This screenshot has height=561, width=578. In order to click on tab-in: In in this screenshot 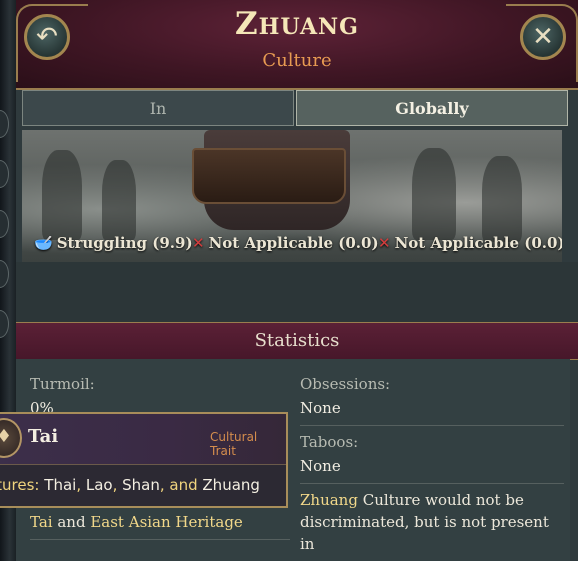, I will do `click(158, 108)`.